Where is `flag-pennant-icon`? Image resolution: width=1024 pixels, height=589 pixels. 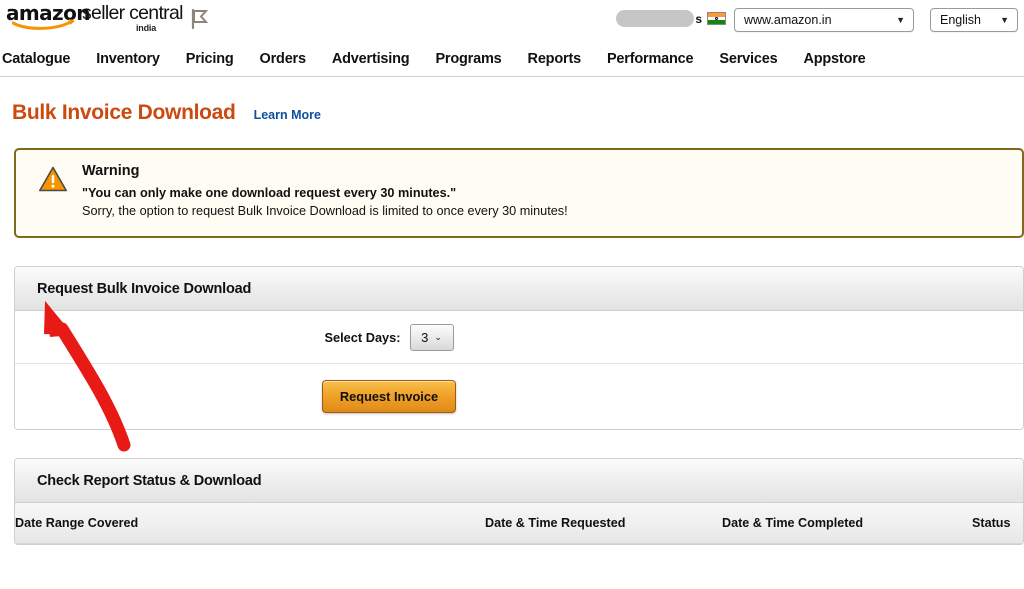
flag-pennant-icon is located at coordinates (199, 19).